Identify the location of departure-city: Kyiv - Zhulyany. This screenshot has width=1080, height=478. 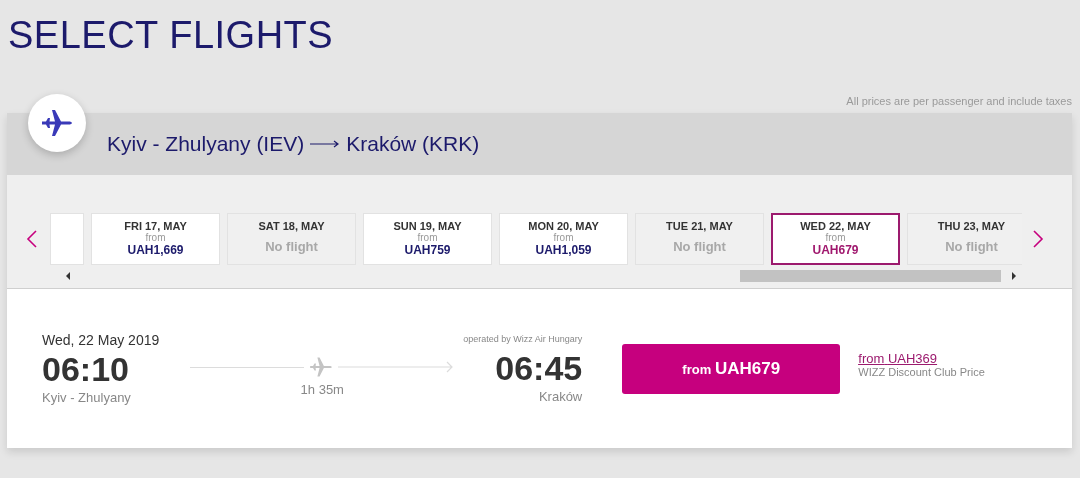
(87, 397).